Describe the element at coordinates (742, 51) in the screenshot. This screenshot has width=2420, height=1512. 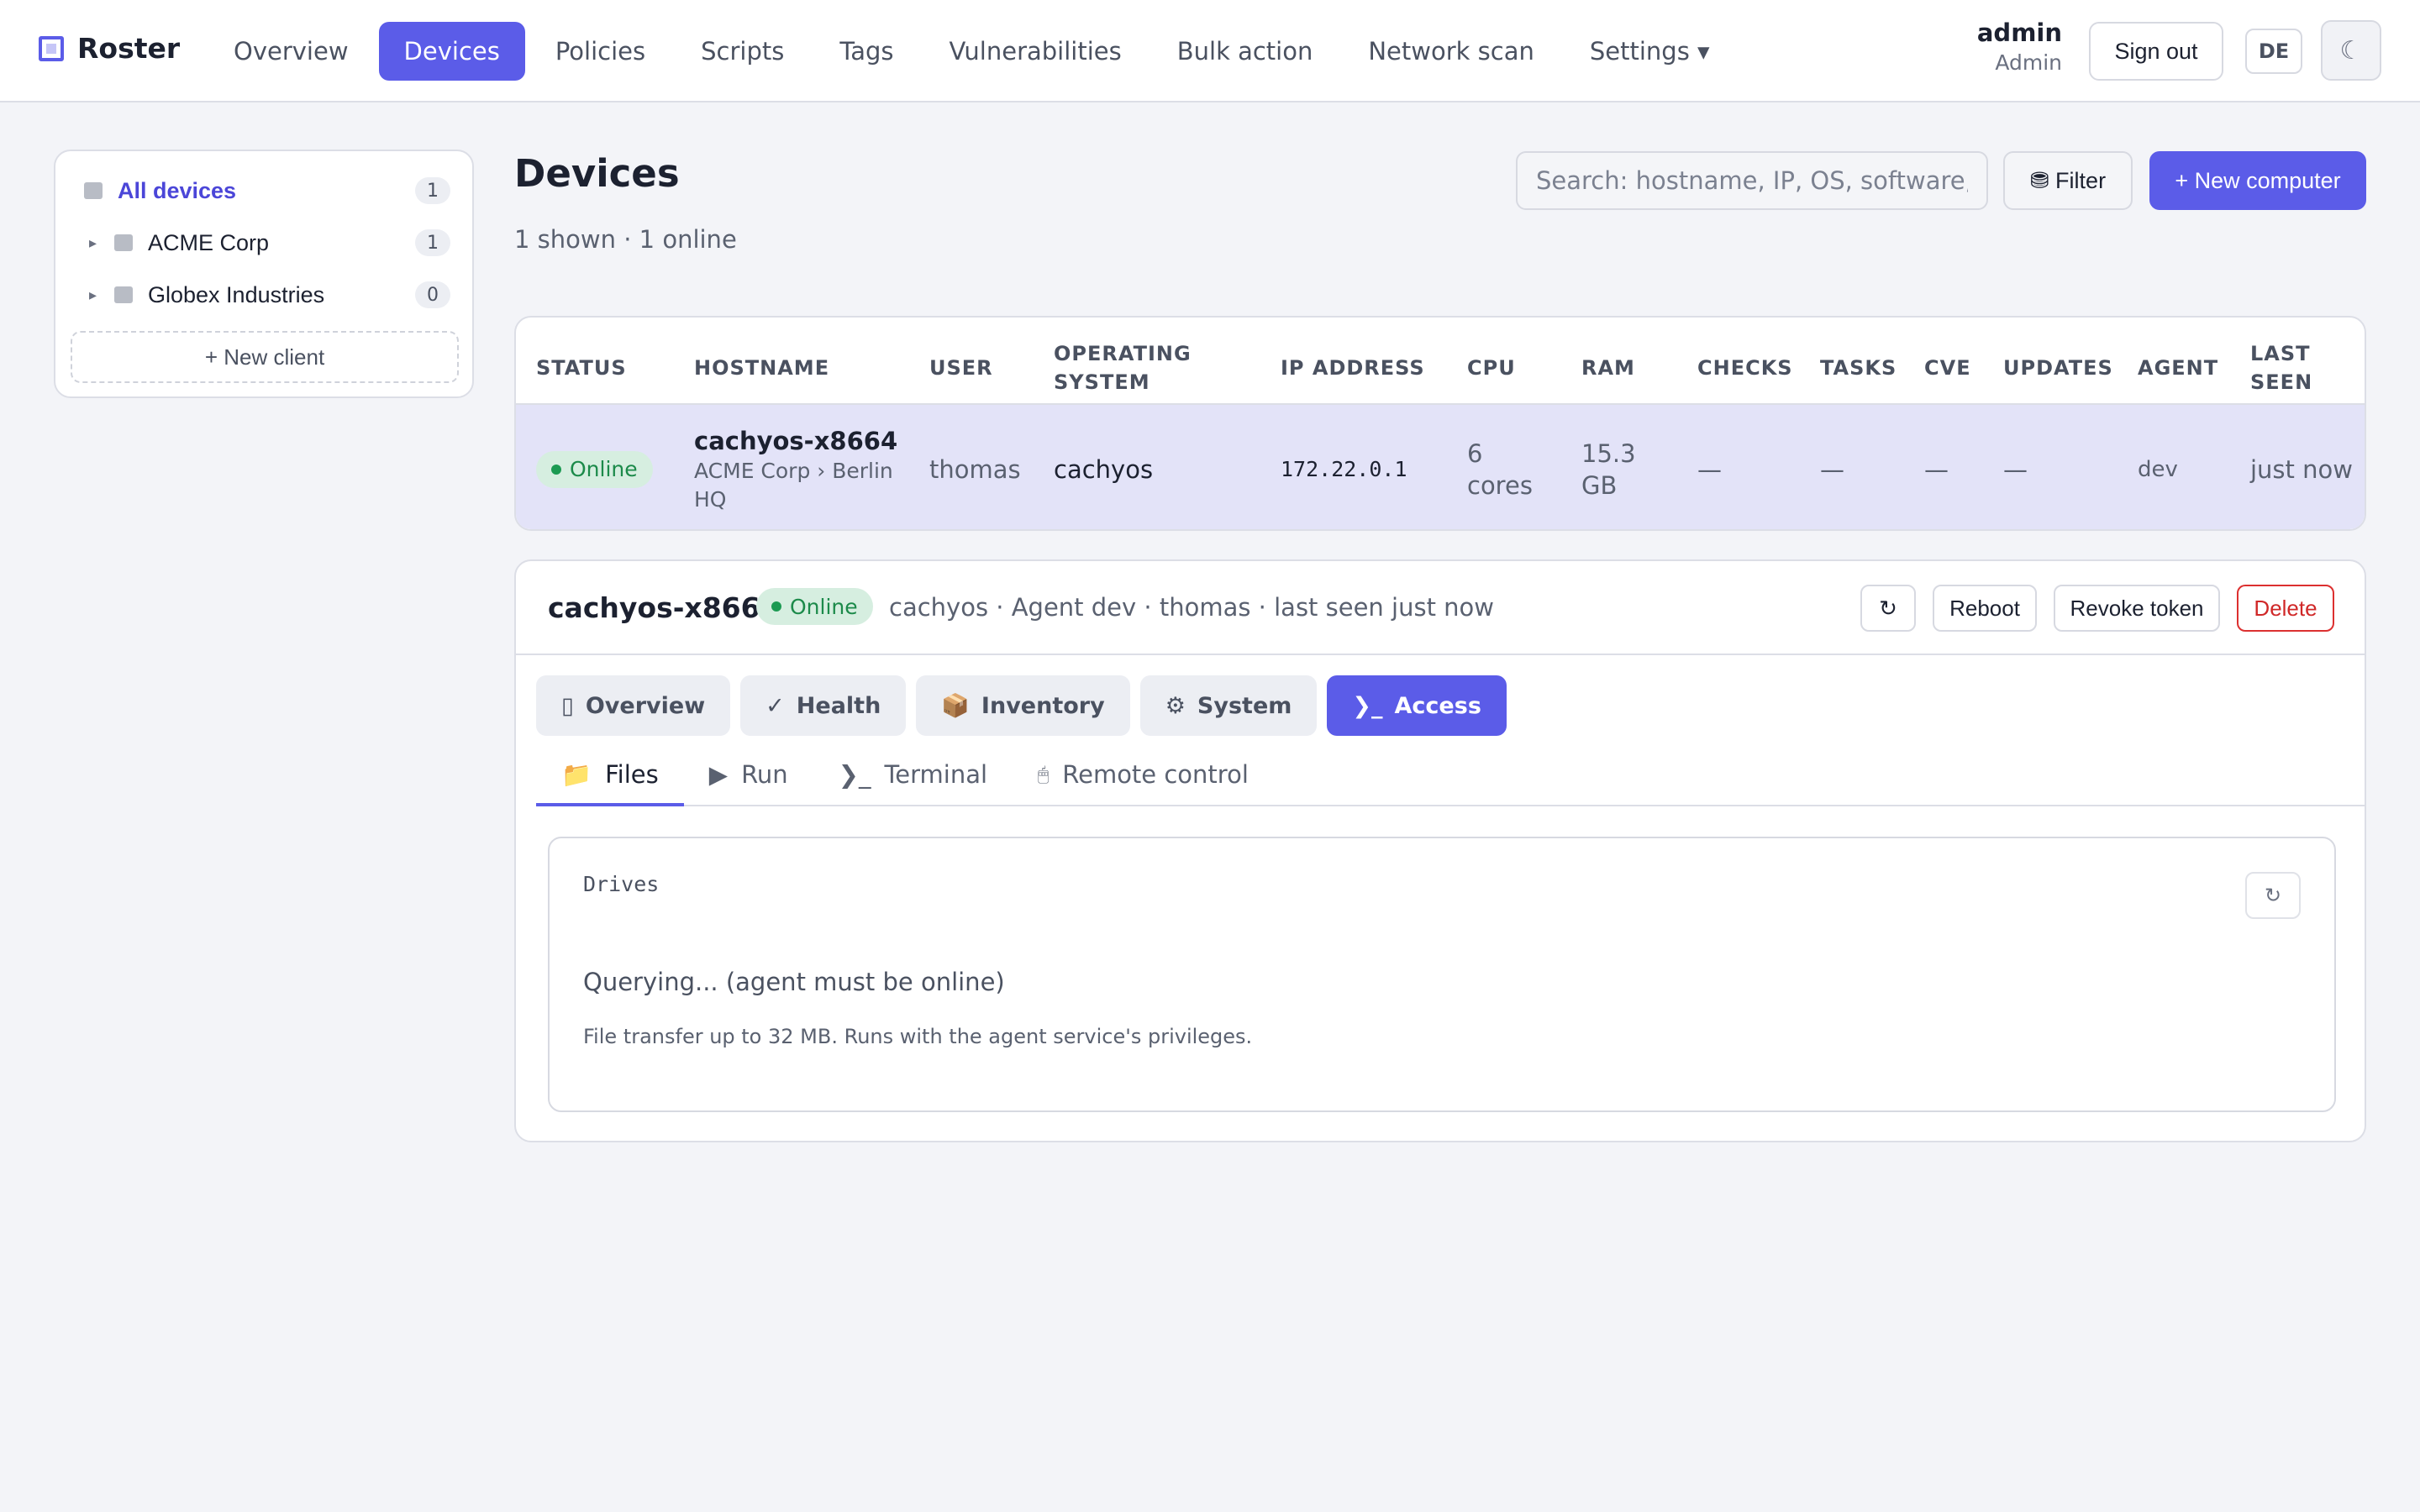
I see `nav-scripts: Scripts` at that location.